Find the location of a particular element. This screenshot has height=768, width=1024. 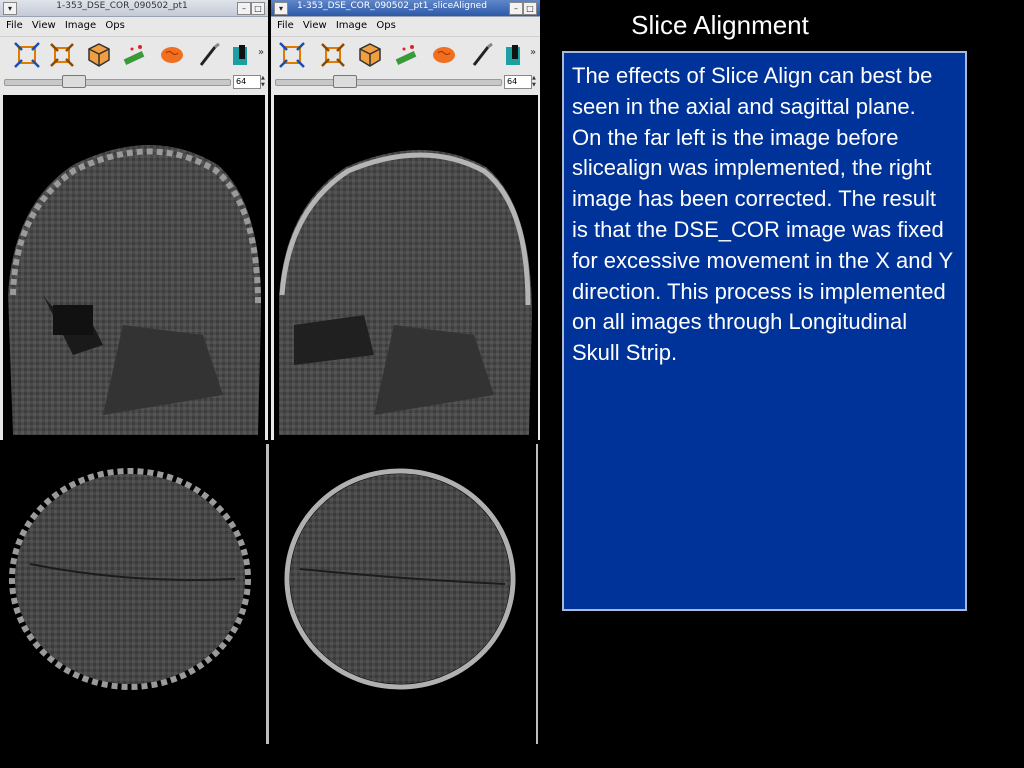

right-sagittal-view is located at coordinates (406, 267).